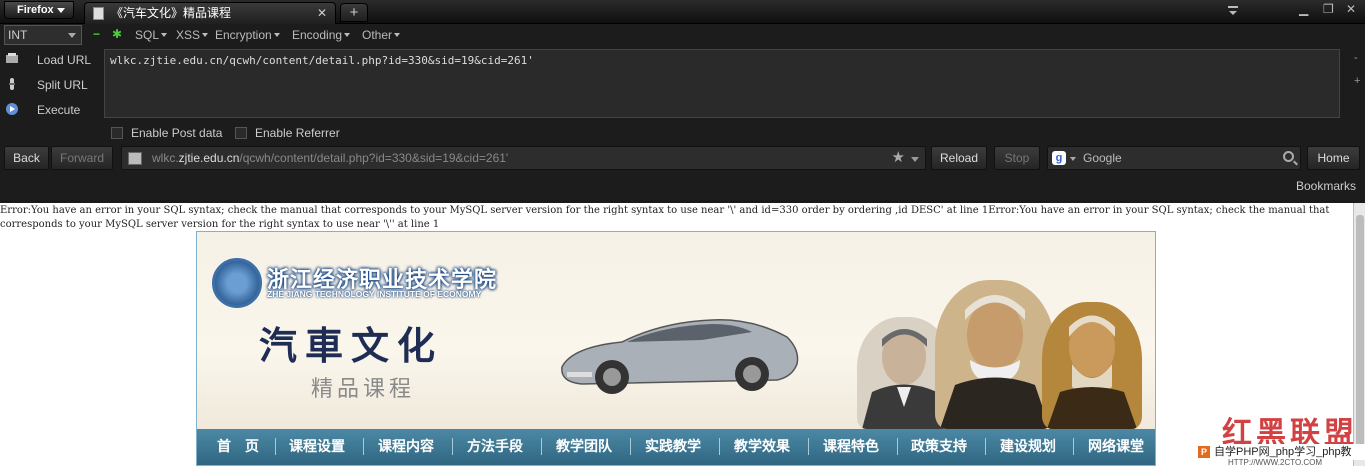 This screenshot has height=466, width=1365. Describe the element at coordinates (59, 110) in the screenshot. I see `execute-label: Execute` at that location.